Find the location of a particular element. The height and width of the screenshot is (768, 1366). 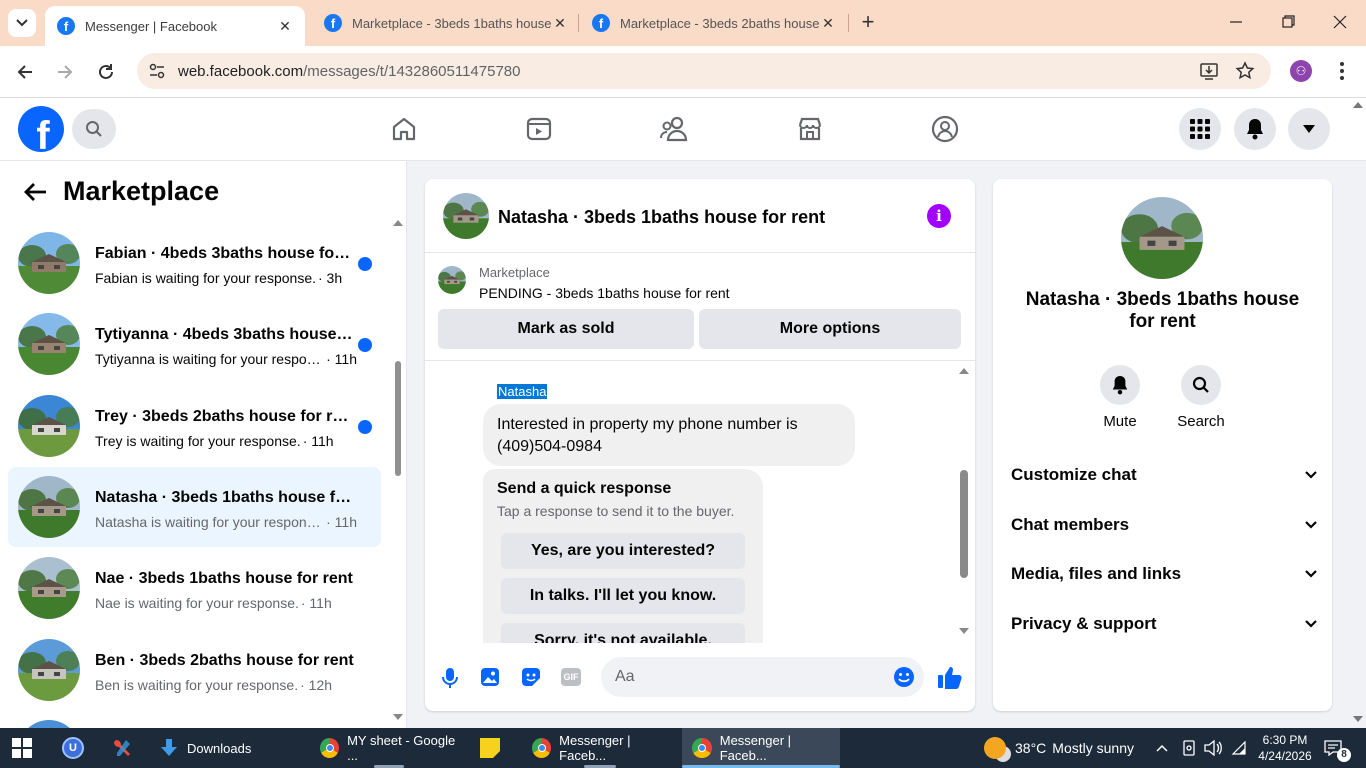

customize-chat-section: Customize chat is located at coordinates (1164, 475).